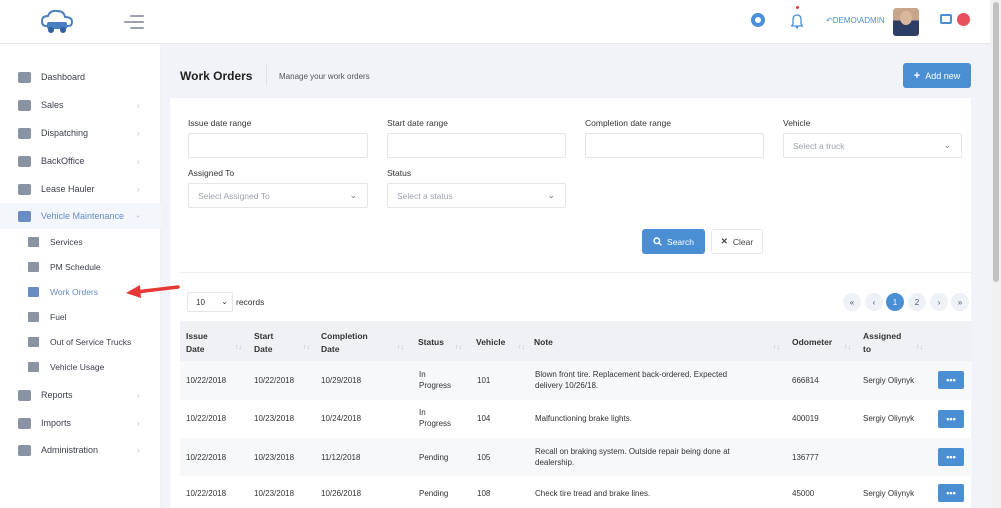 Image resolution: width=1001 pixels, height=508 pixels. What do you see at coordinates (593, 493) in the screenshot?
I see `note-text: Check tire tread and brake lines.` at bounding box center [593, 493].